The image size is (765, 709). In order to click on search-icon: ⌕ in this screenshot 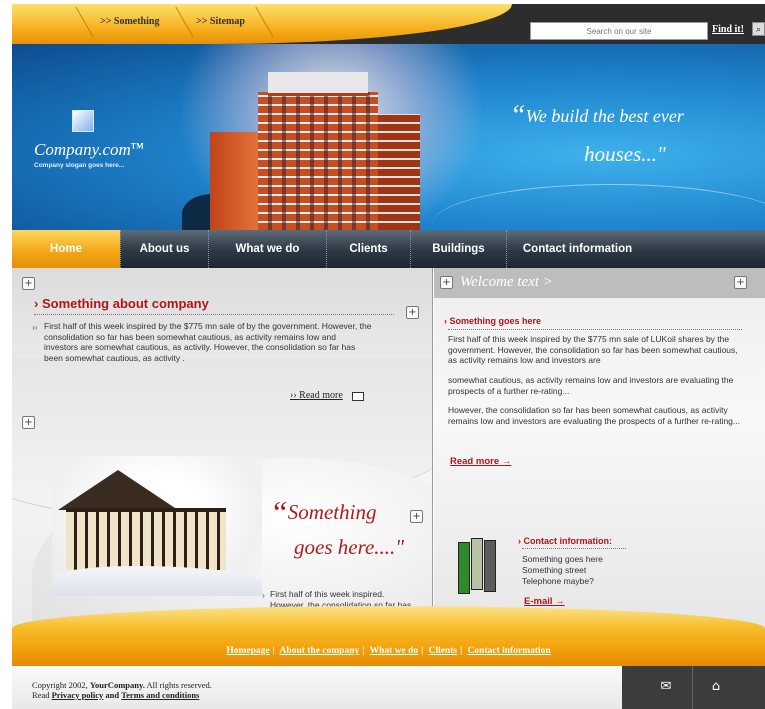, I will do `click(758, 29)`.